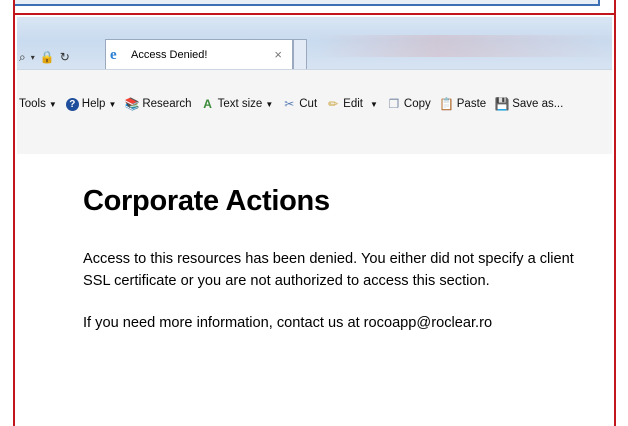  I want to click on address-bar-tools: ⌕ ▾ 🔒 ↻, so click(44, 57).